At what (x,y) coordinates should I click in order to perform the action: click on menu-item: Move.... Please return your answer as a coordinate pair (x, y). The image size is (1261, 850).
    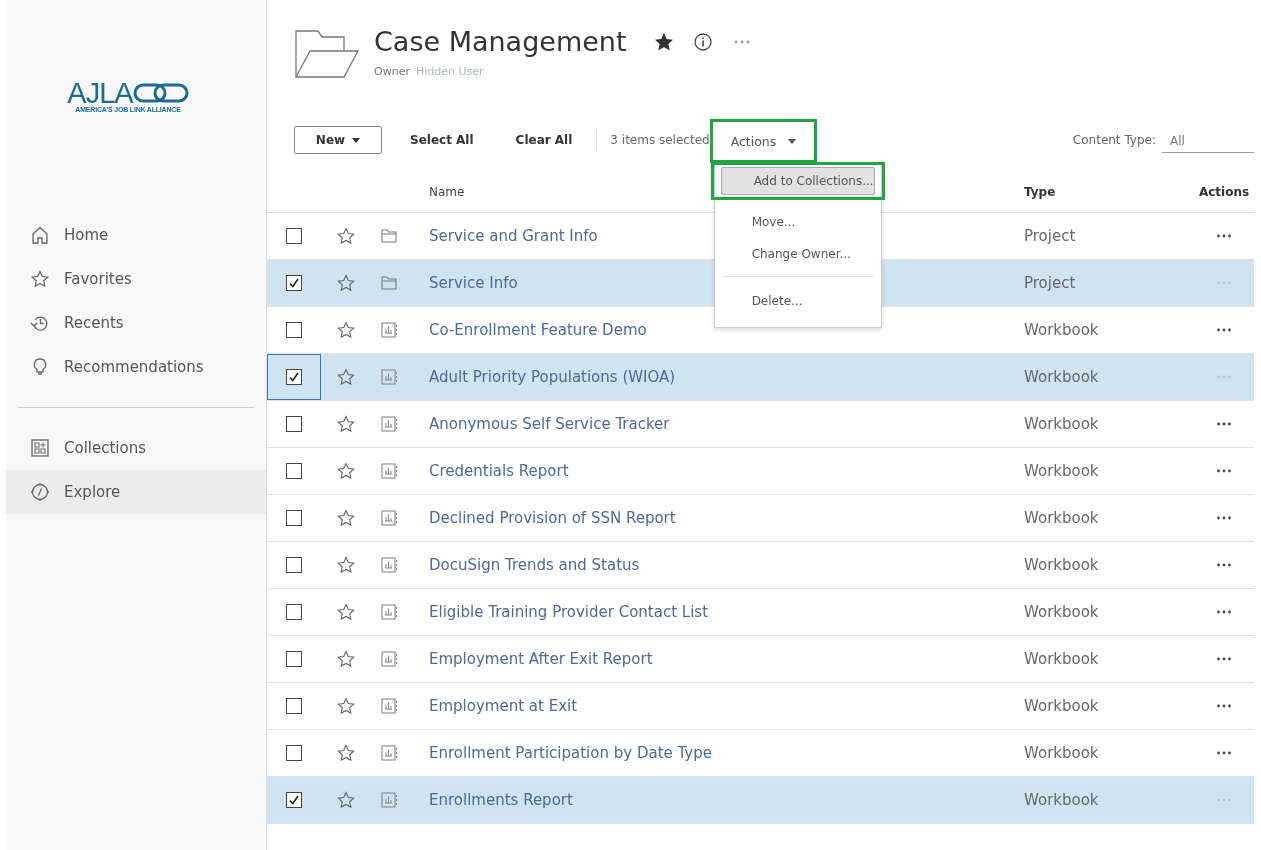
    Looking at the image, I should click on (797, 222).